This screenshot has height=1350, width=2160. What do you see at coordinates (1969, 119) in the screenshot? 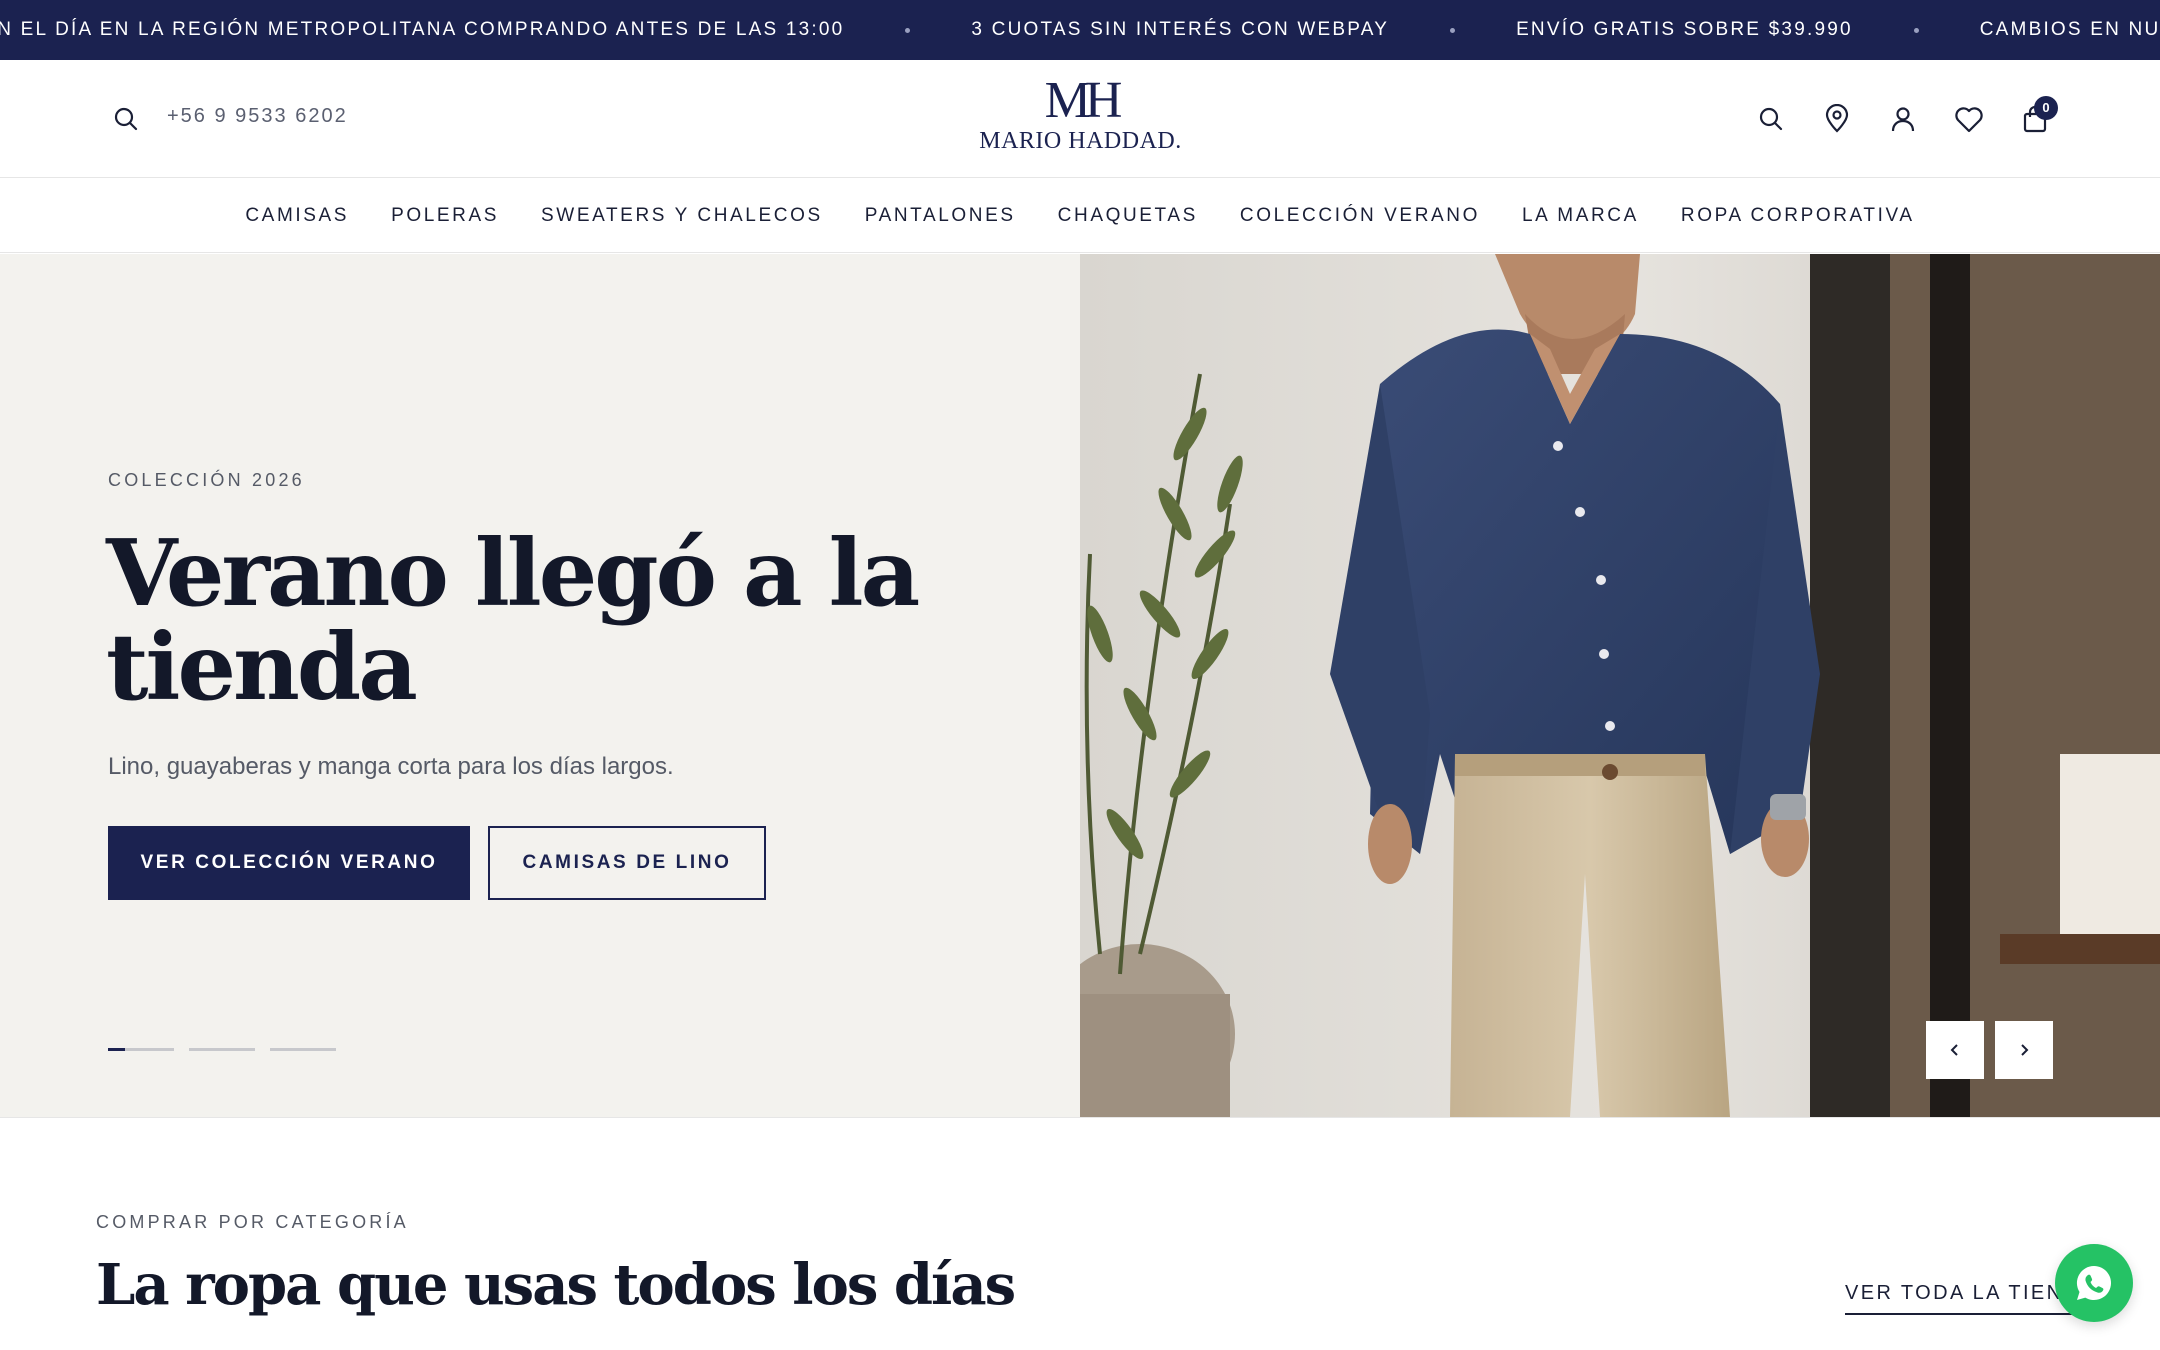
I see `heart-icon` at bounding box center [1969, 119].